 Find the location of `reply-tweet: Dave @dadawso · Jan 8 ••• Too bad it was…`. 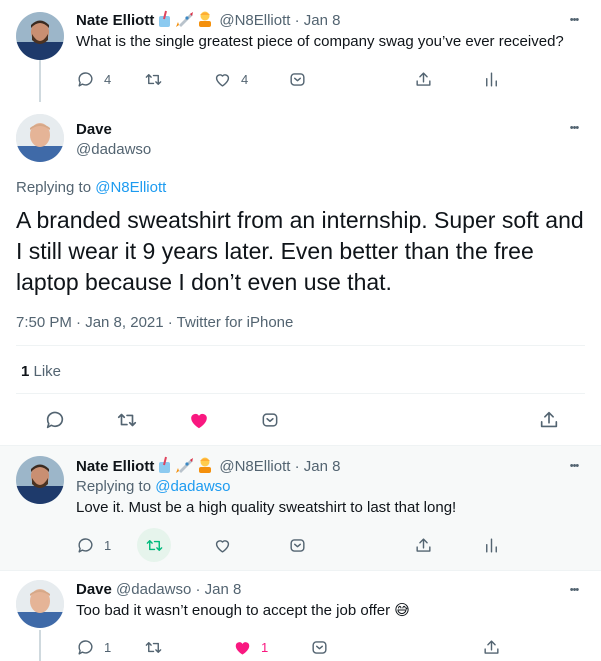

reply-tweet: Dave @dadawso · Jan 8 ••• Too bad it was… is located at coordinates (300, 616).